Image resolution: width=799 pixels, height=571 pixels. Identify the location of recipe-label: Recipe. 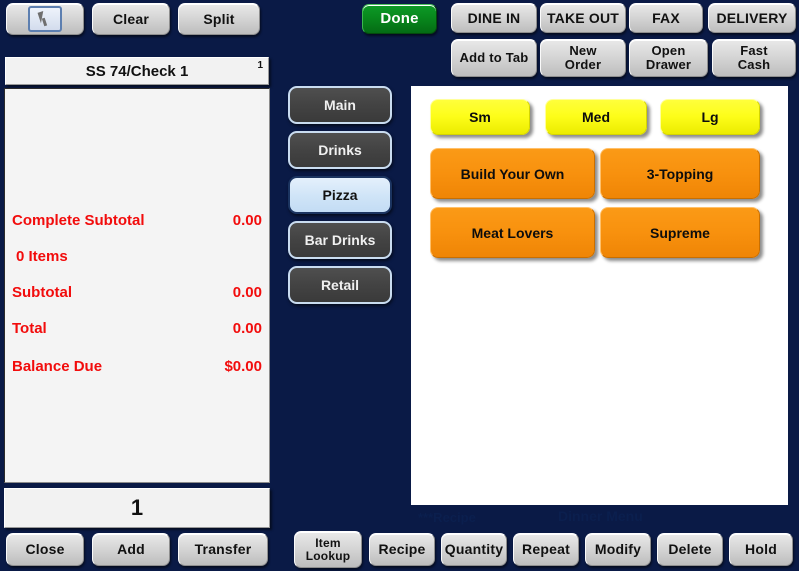
(402, 549).